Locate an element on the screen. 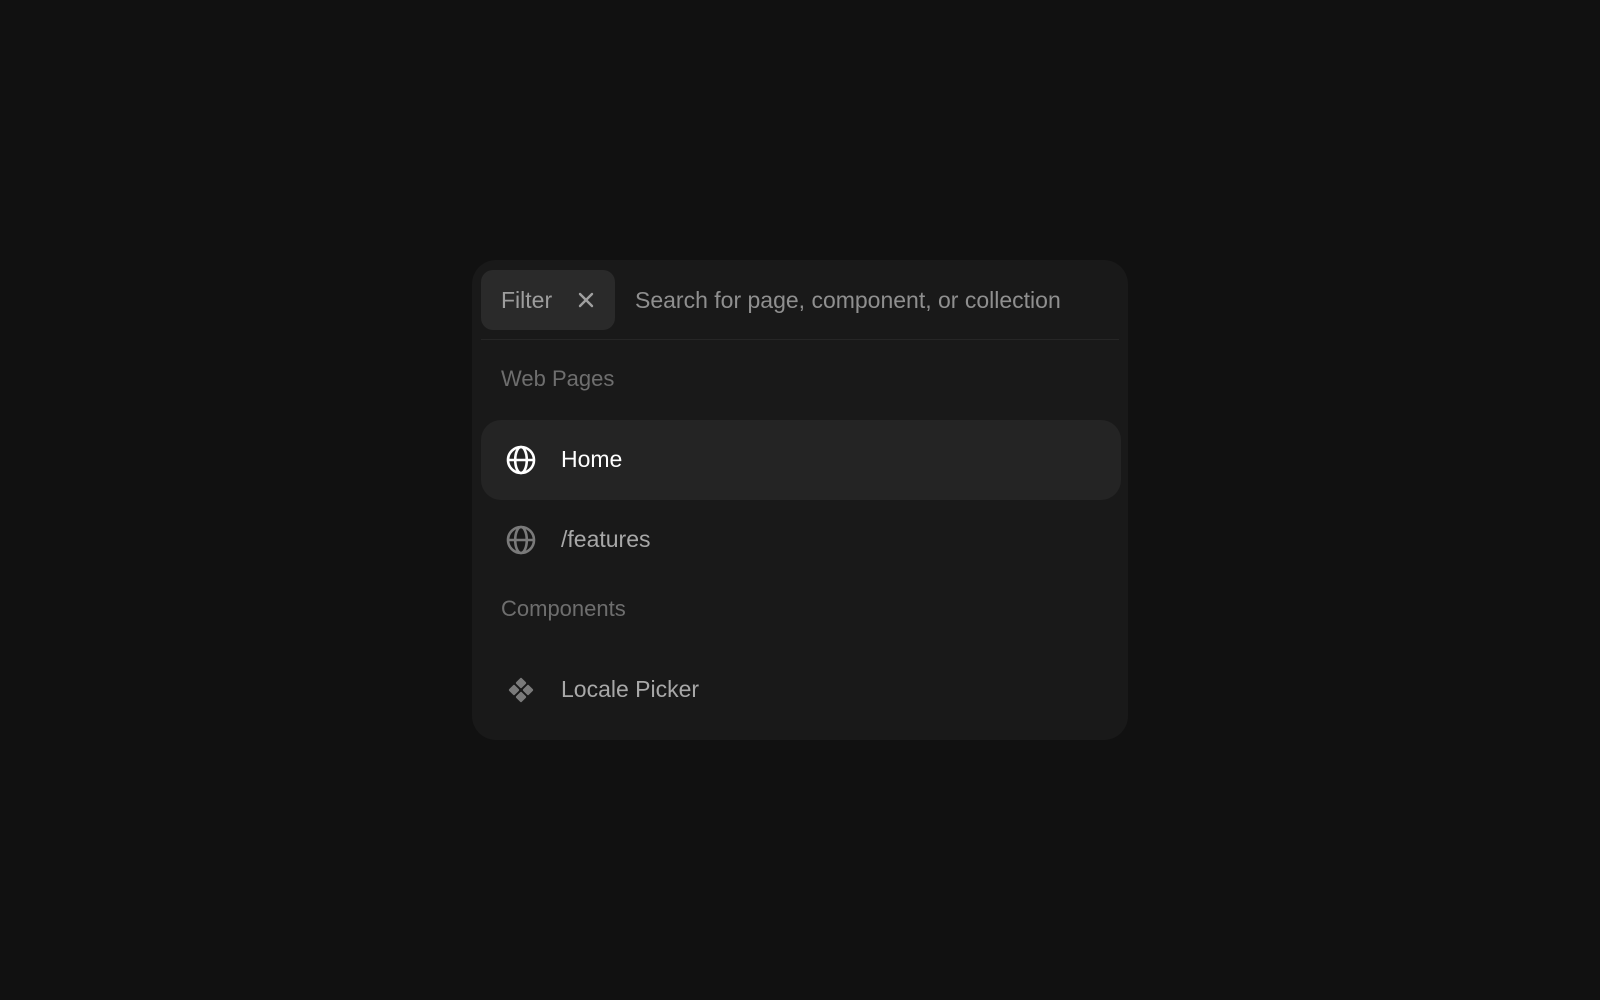  search-bar: Filter is located at coordinates (800, 305).